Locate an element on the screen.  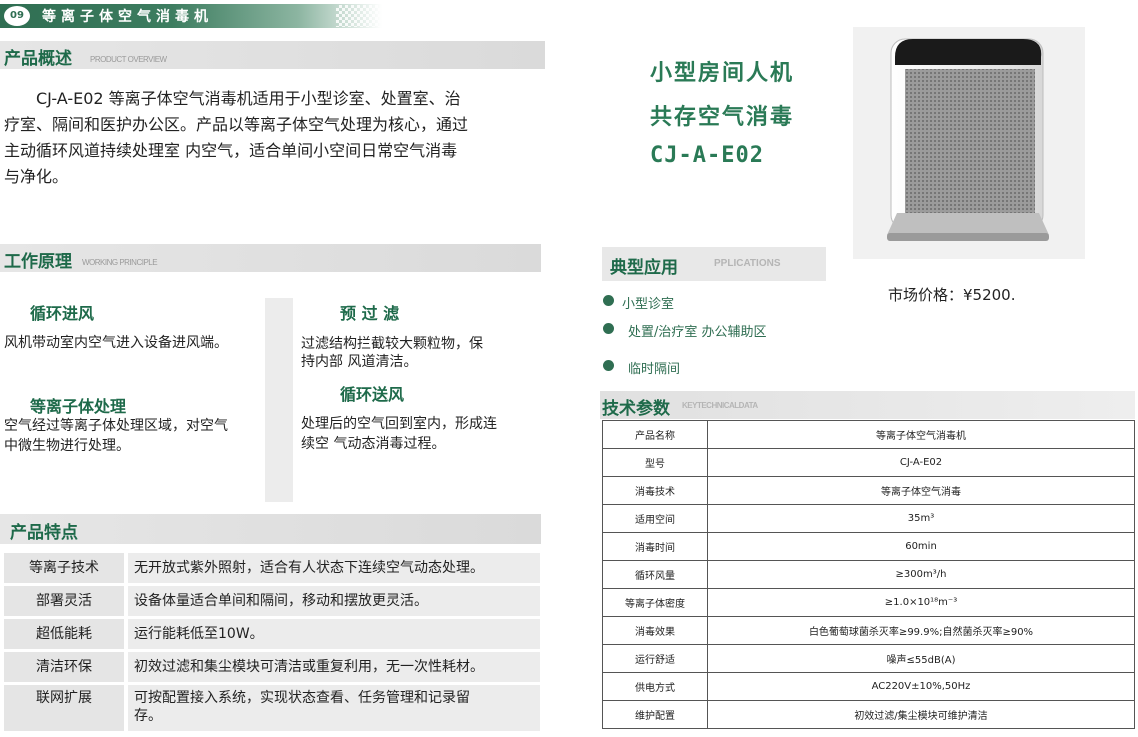
applications-header: 典型应用 PPLICATIONS is located at coordinates (714, 264).